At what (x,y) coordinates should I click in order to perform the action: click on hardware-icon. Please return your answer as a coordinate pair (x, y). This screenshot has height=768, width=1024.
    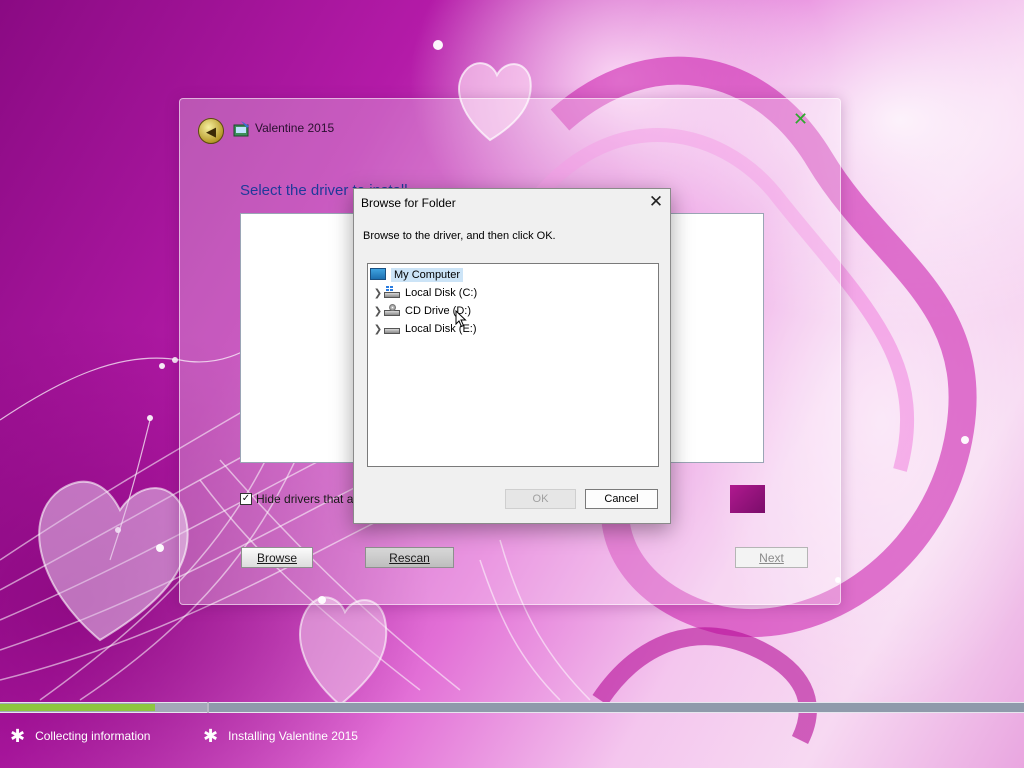
    Looking at the image, I should click on (747, 499).